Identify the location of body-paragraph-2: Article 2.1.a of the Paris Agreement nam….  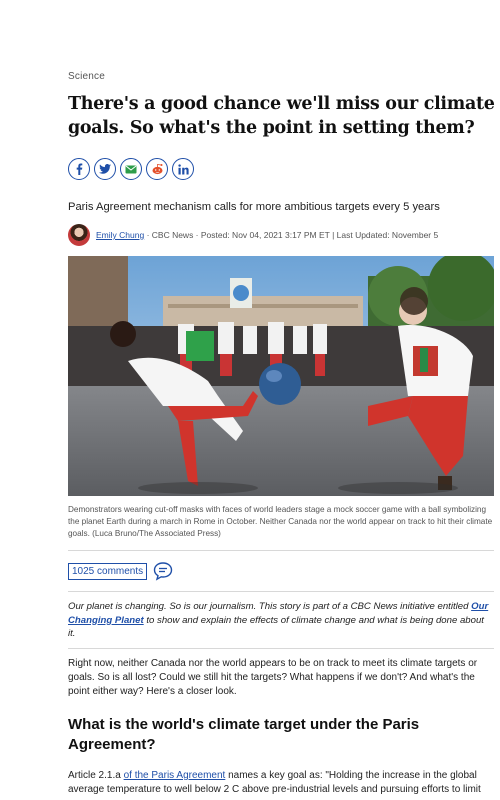
(281, 783).